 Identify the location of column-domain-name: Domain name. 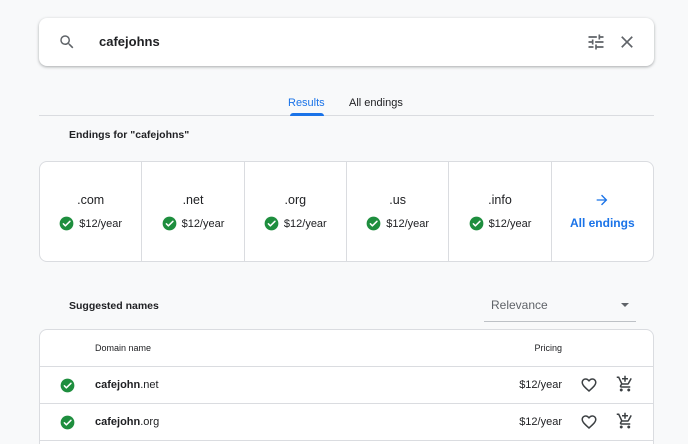
(123, 348).